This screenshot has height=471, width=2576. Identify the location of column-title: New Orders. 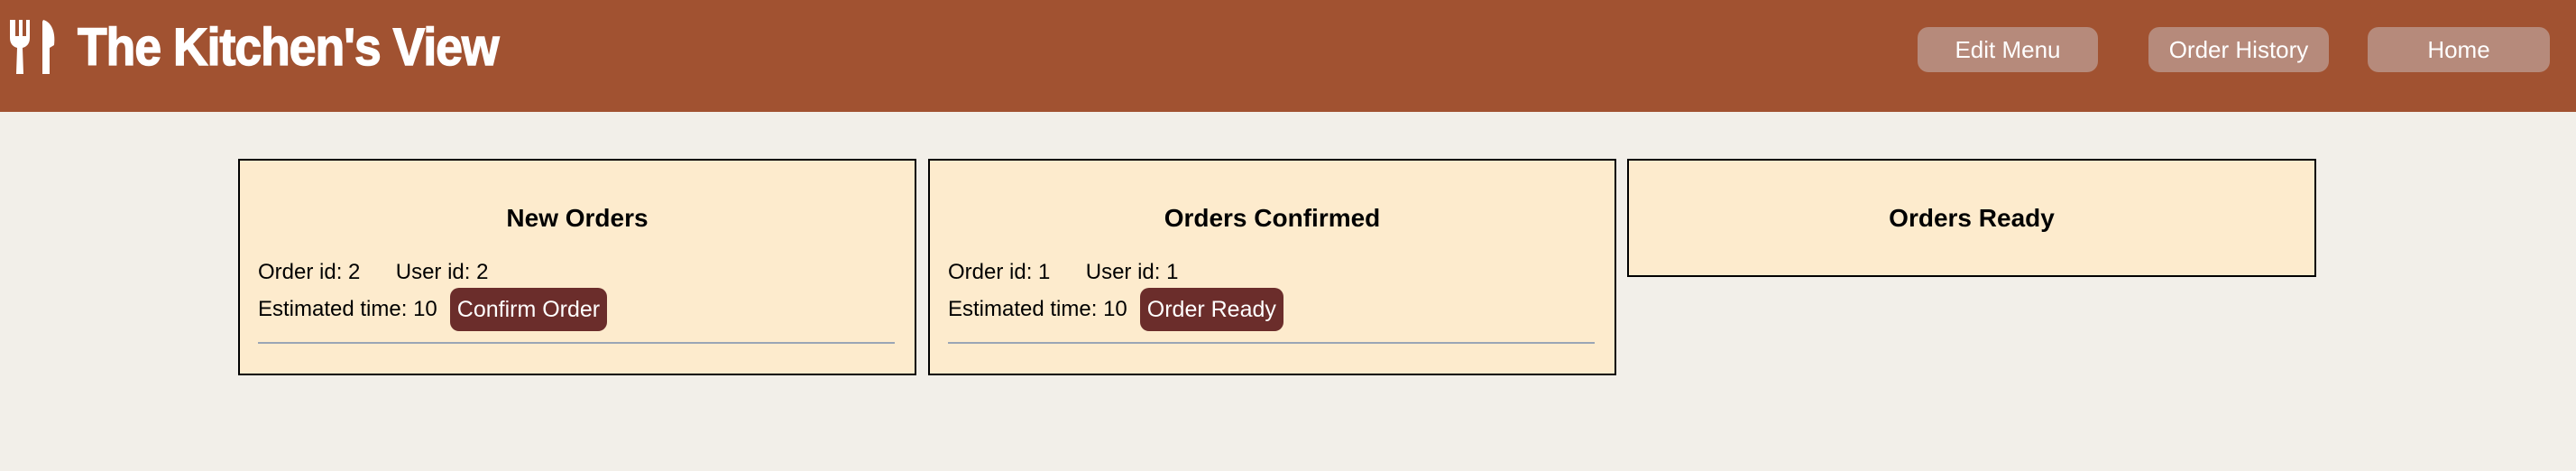
(577, 218).